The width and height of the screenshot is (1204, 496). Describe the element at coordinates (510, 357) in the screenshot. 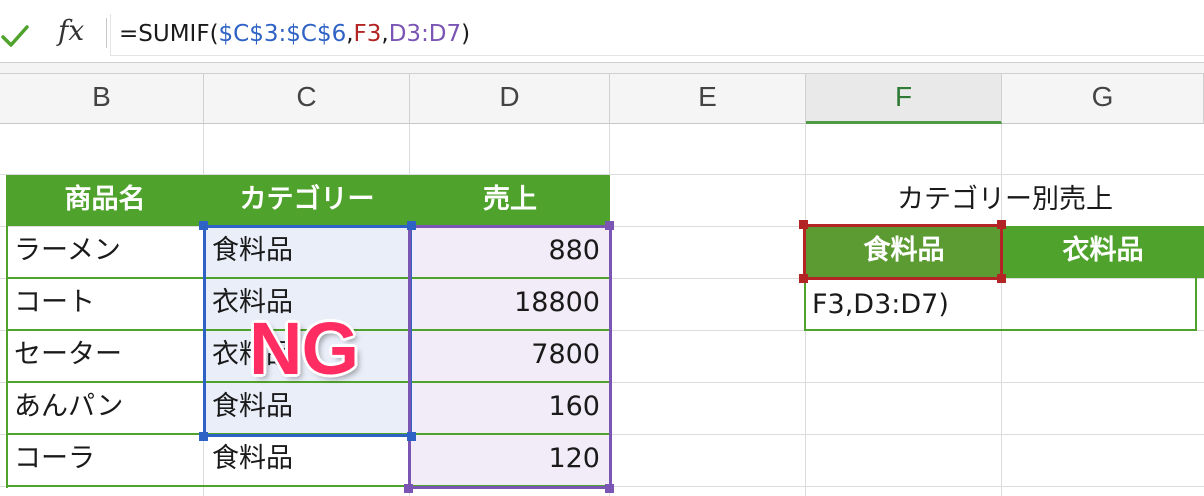

I see `range-border-sales` at that location.